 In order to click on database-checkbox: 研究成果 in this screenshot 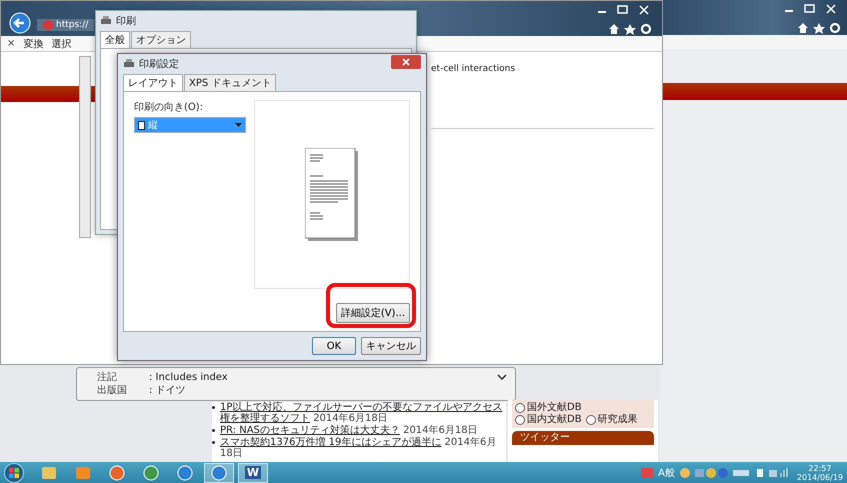, I will do `click(612, 420)`.